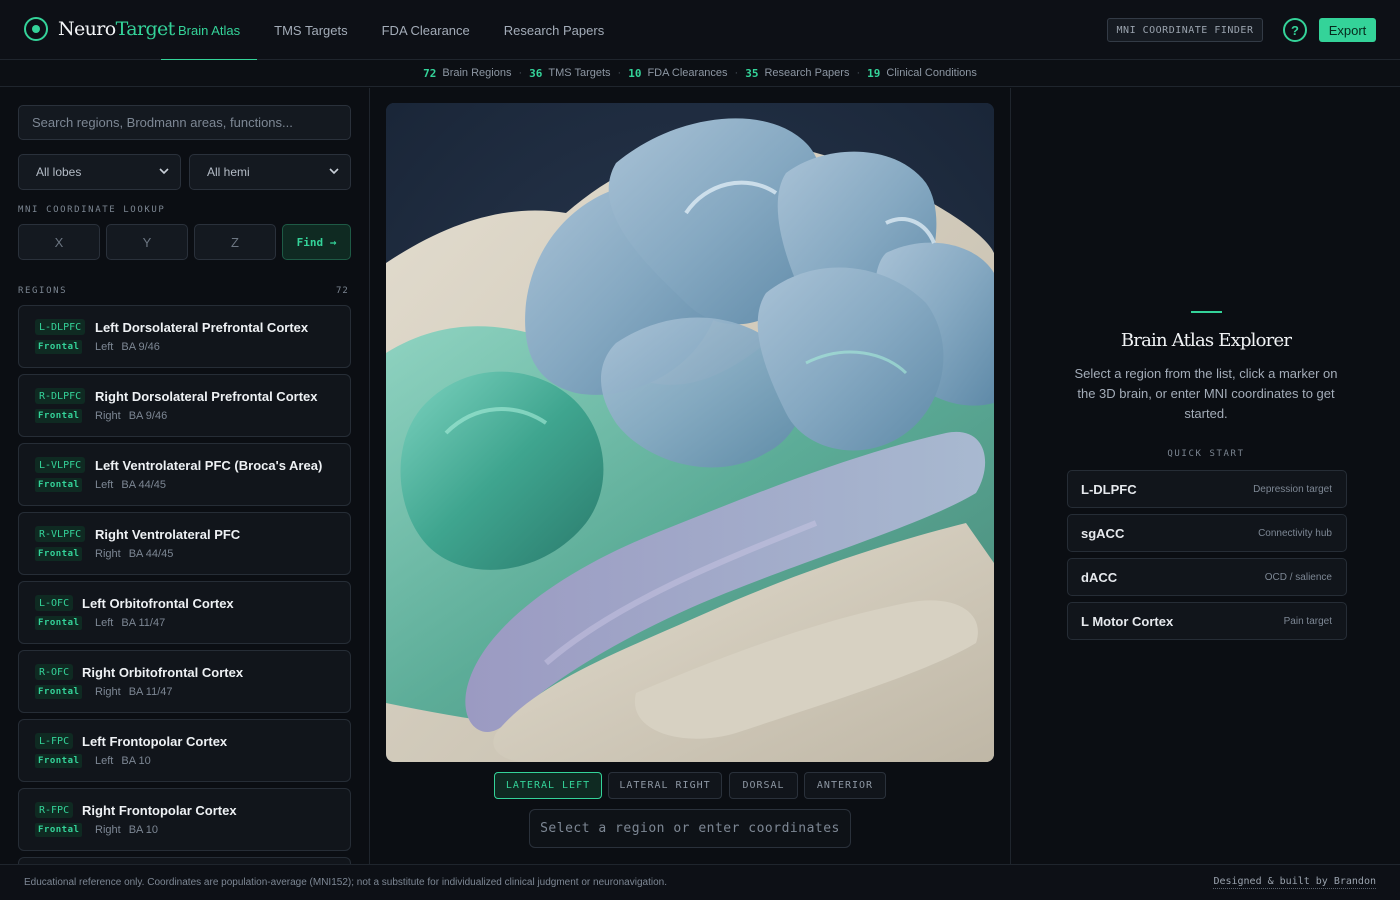 The height and width of the screenshot is (900, 1400). What do you see at coordinates (270, 172) in the screenshot?
I see `hemisphere-select: All hemi` at bounding box center [270, 172].